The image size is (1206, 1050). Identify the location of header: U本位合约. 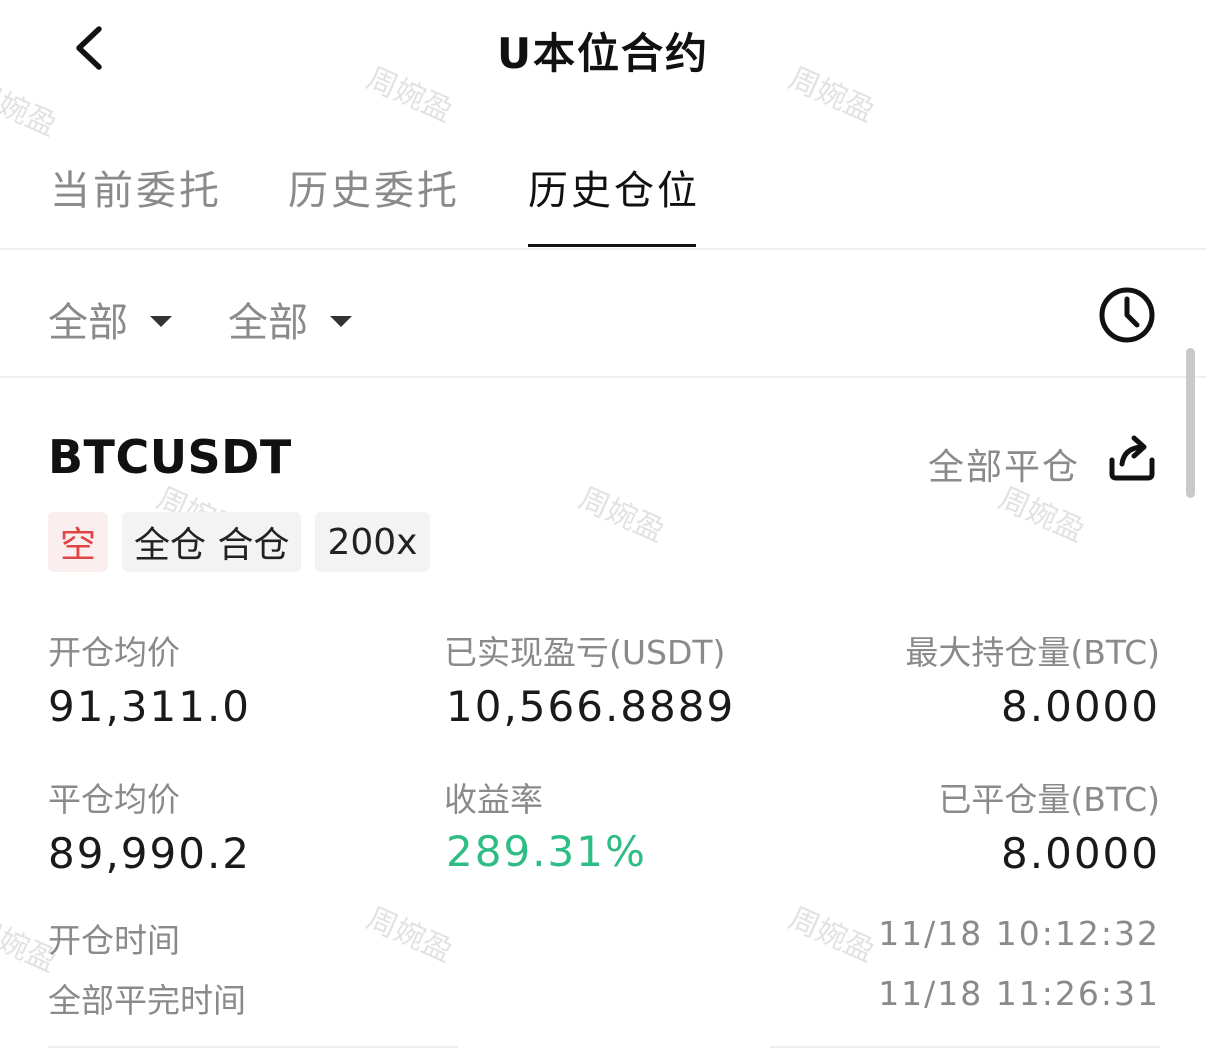
(603, 55).